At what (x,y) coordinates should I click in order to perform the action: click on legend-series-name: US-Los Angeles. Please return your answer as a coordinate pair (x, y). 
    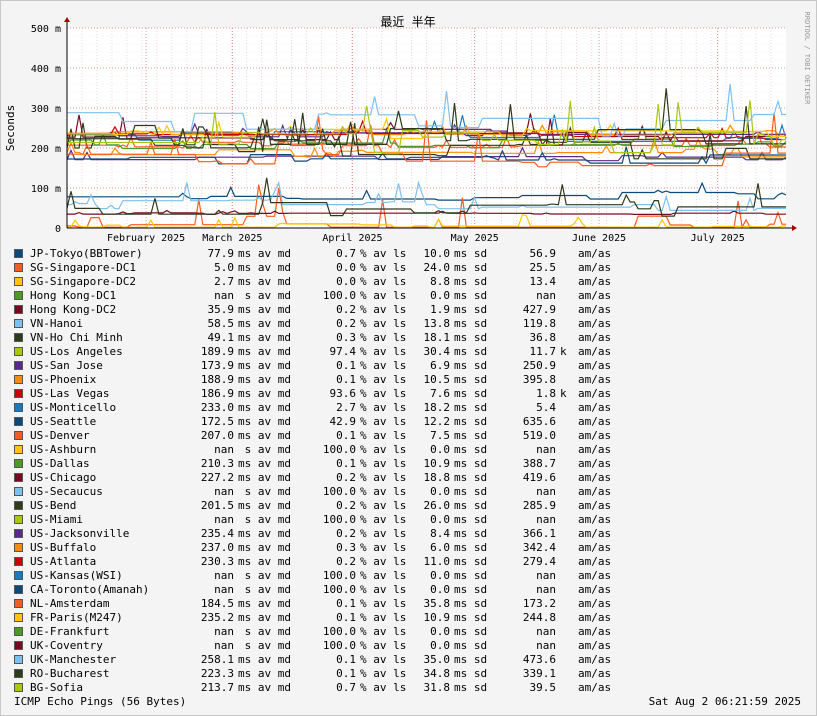
    Looking at the image, I should click on (76, 351).